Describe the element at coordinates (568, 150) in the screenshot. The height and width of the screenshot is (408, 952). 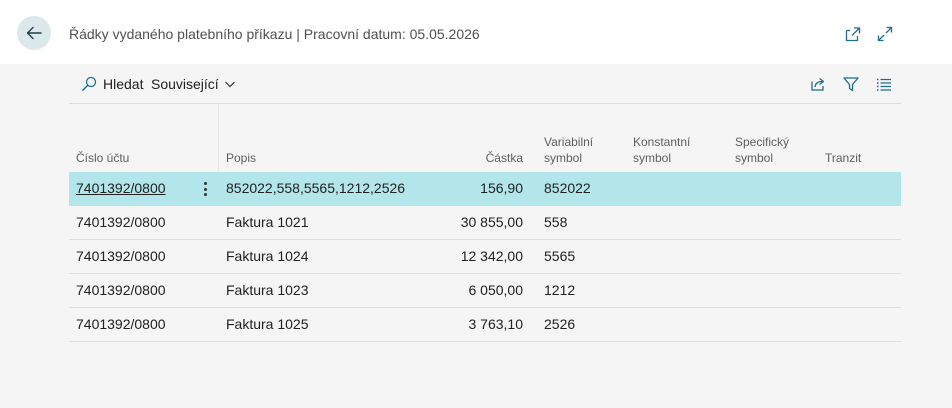
I see `col-header-variable-symbol: Variabilní symbol` at that location.